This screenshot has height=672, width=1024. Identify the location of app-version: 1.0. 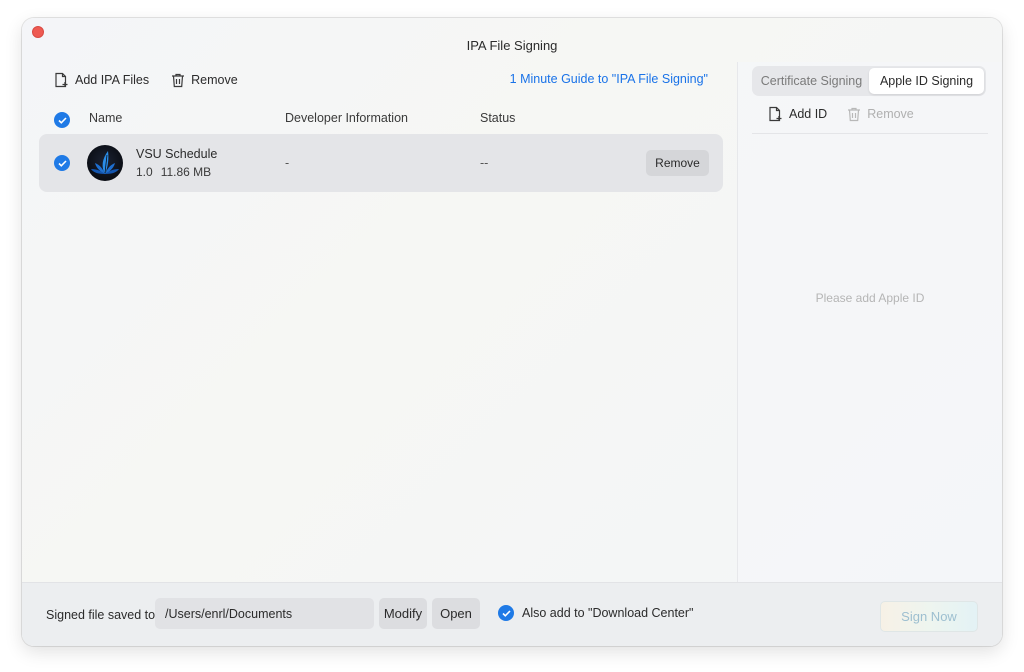
(144, 172).